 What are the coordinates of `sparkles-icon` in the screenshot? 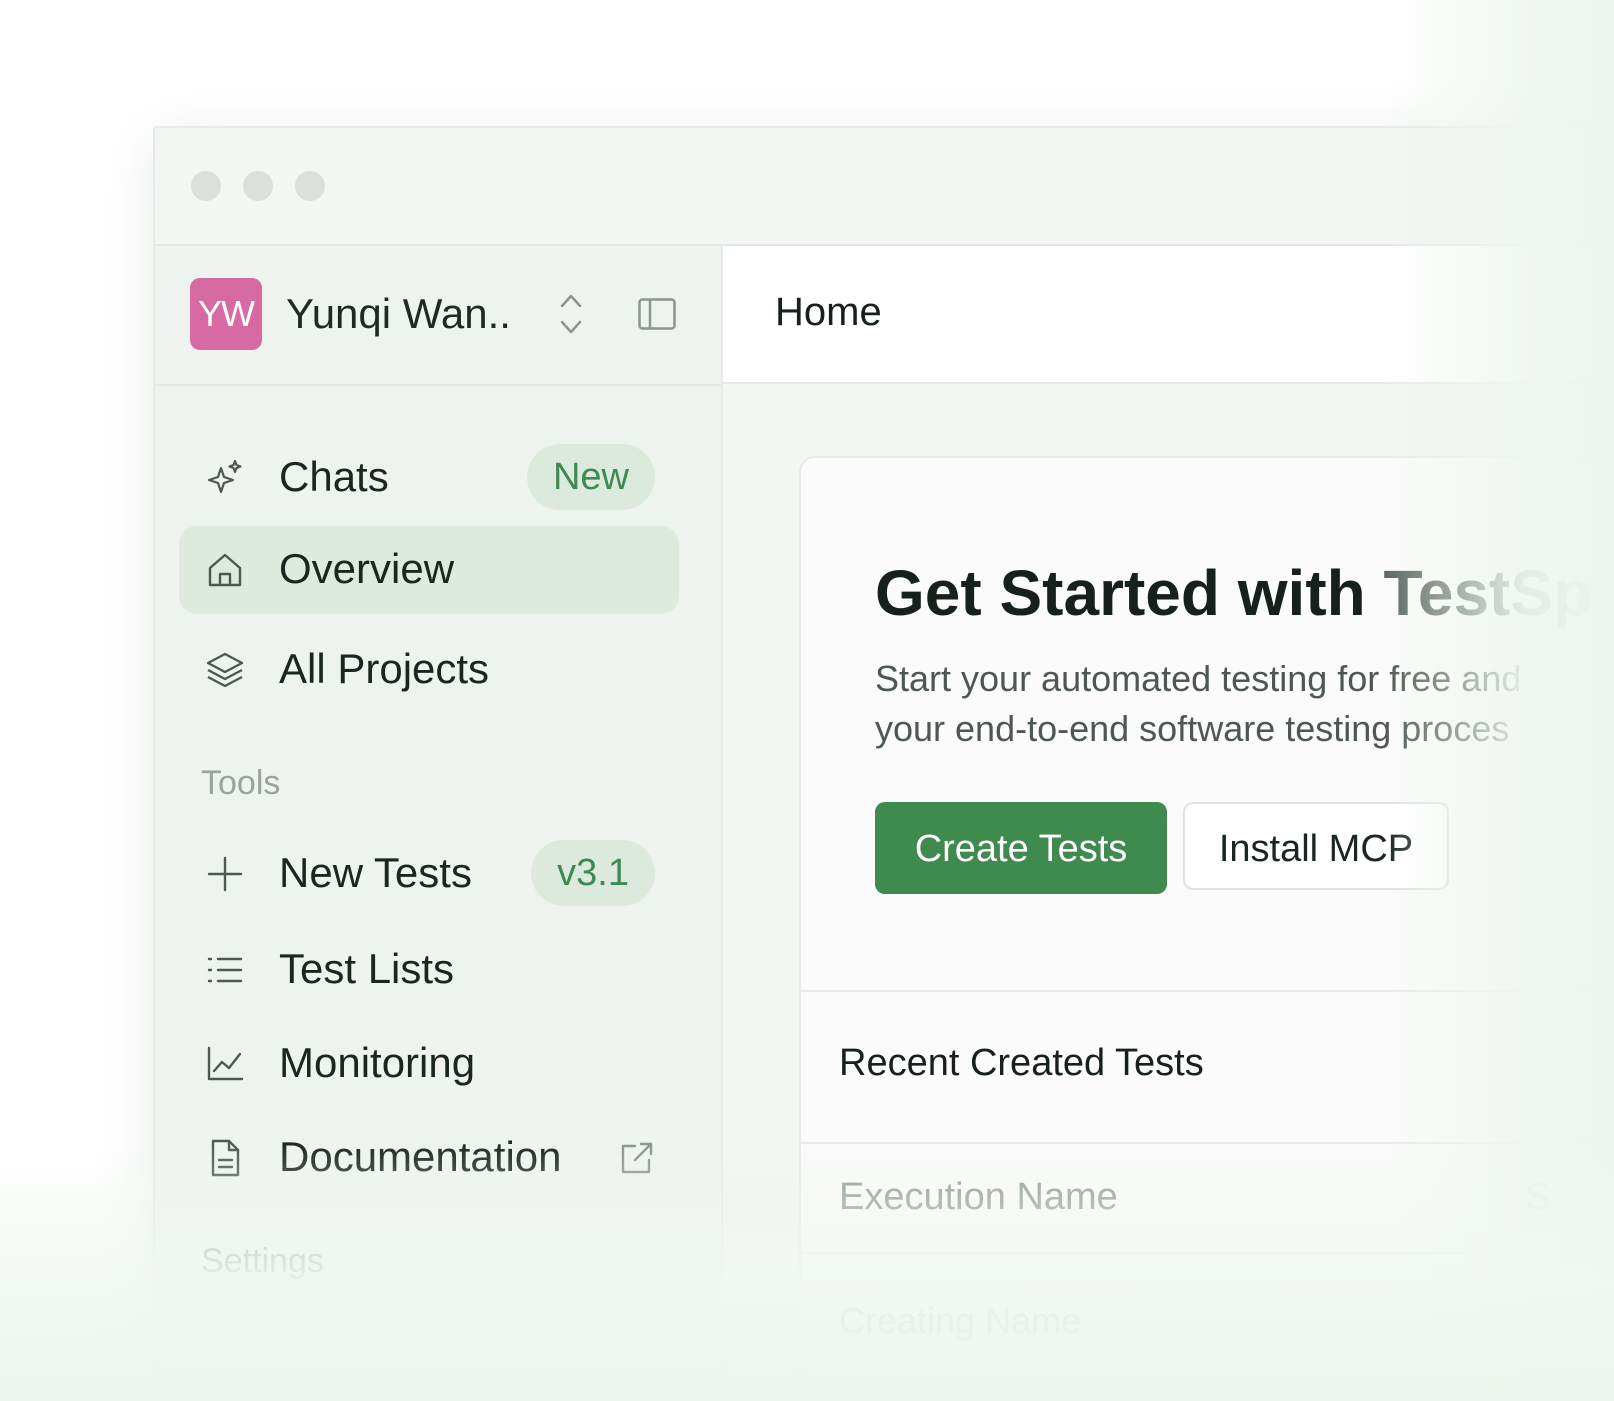 It's located at (225, 478).